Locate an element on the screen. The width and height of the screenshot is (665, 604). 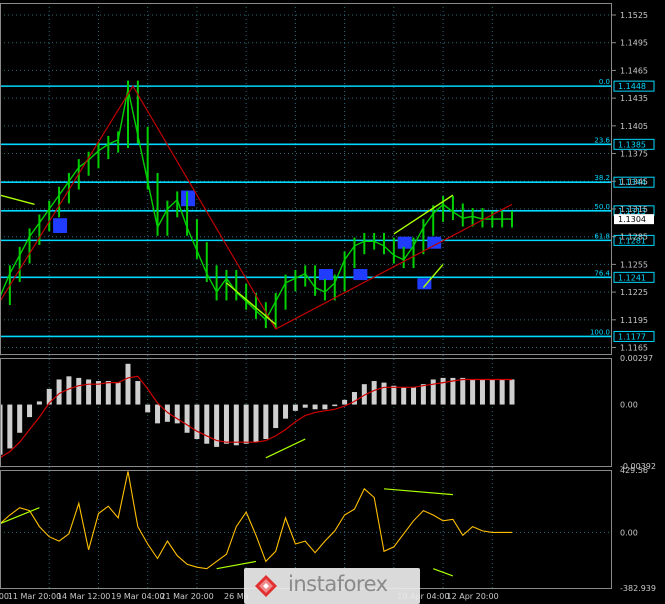
cci-tick-label: 429.56 is located at coordinates (634, 470).